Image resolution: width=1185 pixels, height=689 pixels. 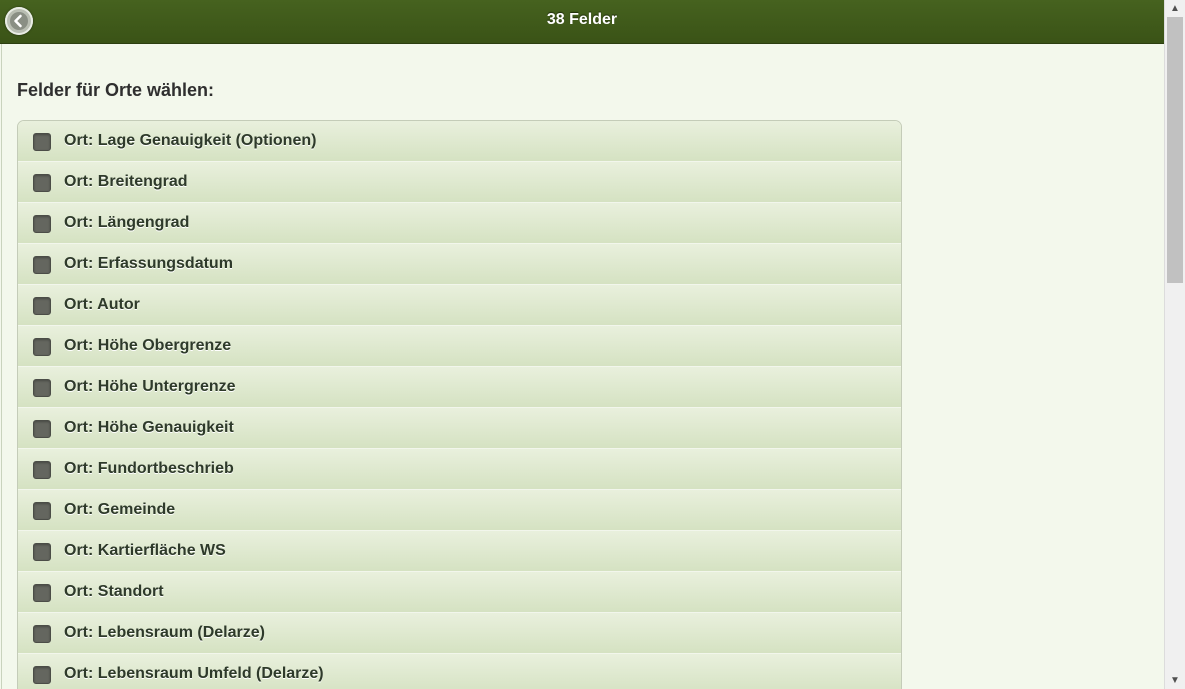 I want to click on scroll-up-arrow-icon: ▲, so click(x=1175, y=8).